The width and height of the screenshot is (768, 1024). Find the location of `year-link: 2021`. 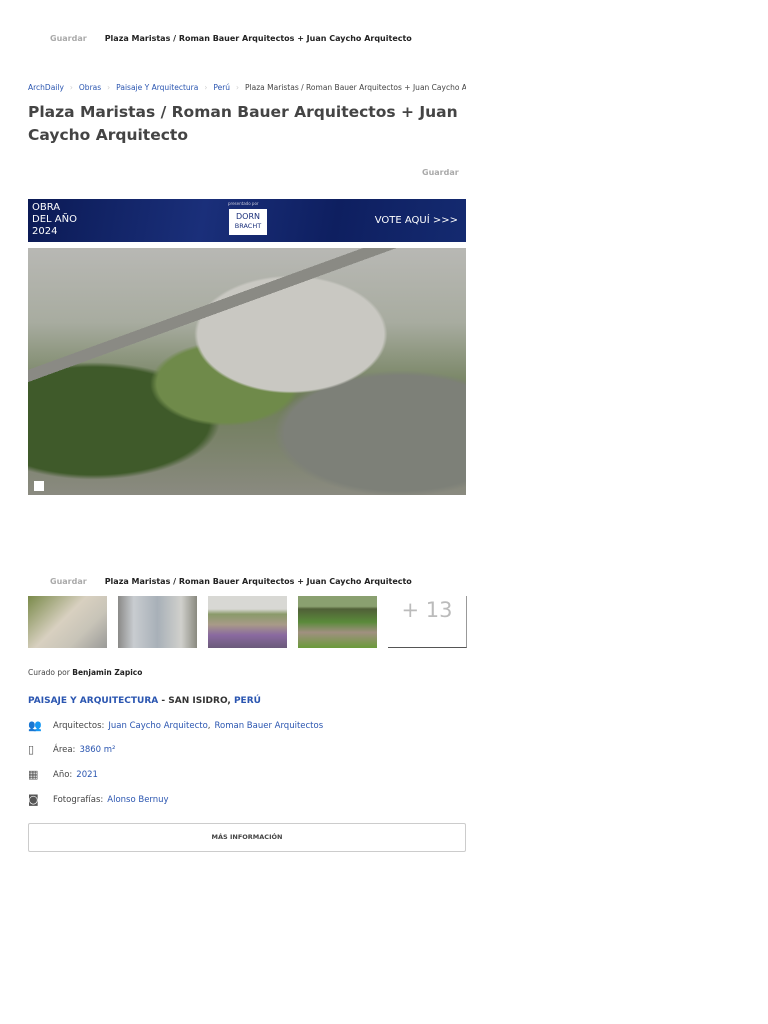

year-link: 2021 is located at coordinates (87, 775).